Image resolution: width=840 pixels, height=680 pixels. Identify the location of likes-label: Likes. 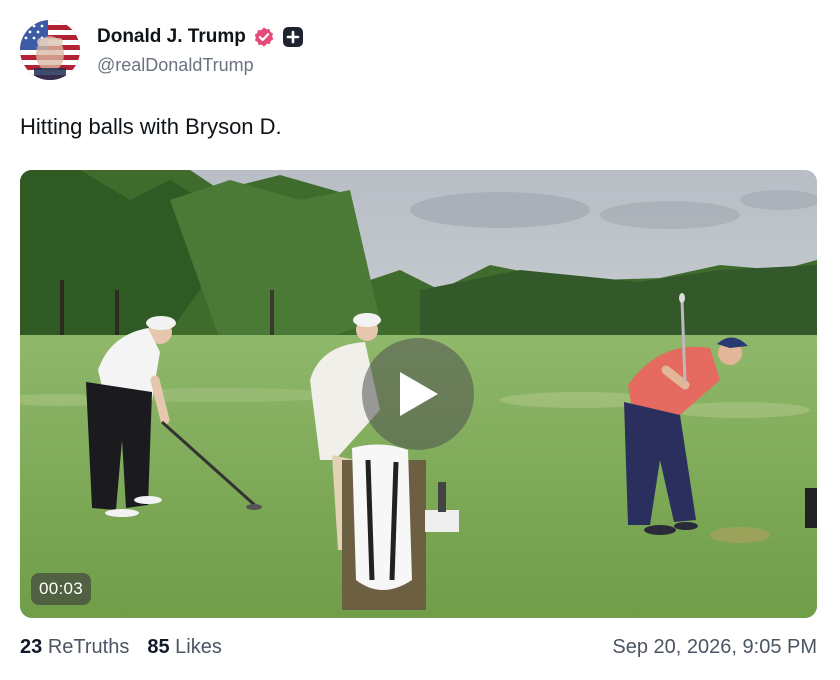
(198, 647).